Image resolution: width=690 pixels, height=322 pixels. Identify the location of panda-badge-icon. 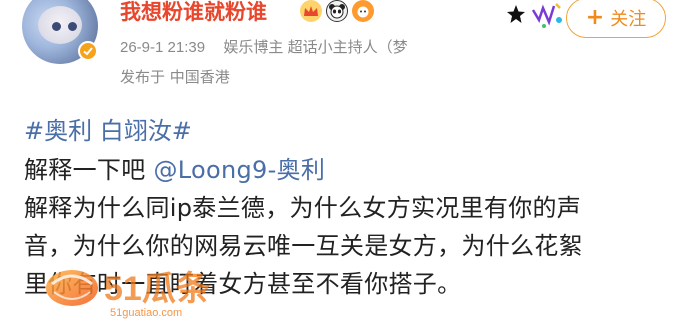
(337, 11).